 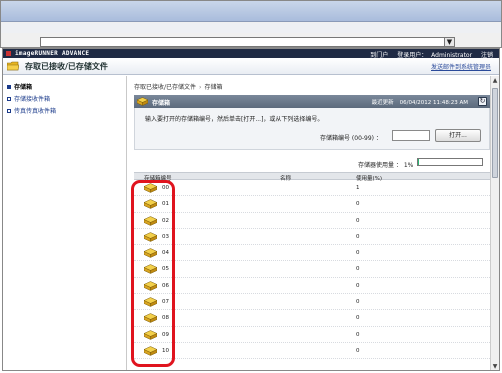 I want to click on sidebar-item-fax-inbox: 传真传真收件箱, so click(x=31, y=110).